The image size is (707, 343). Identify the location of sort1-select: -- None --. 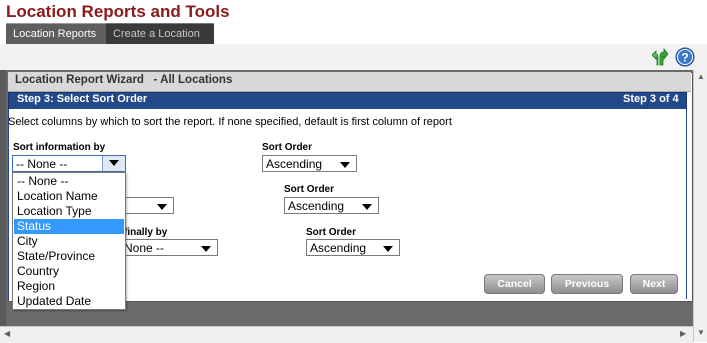
(69, 163).